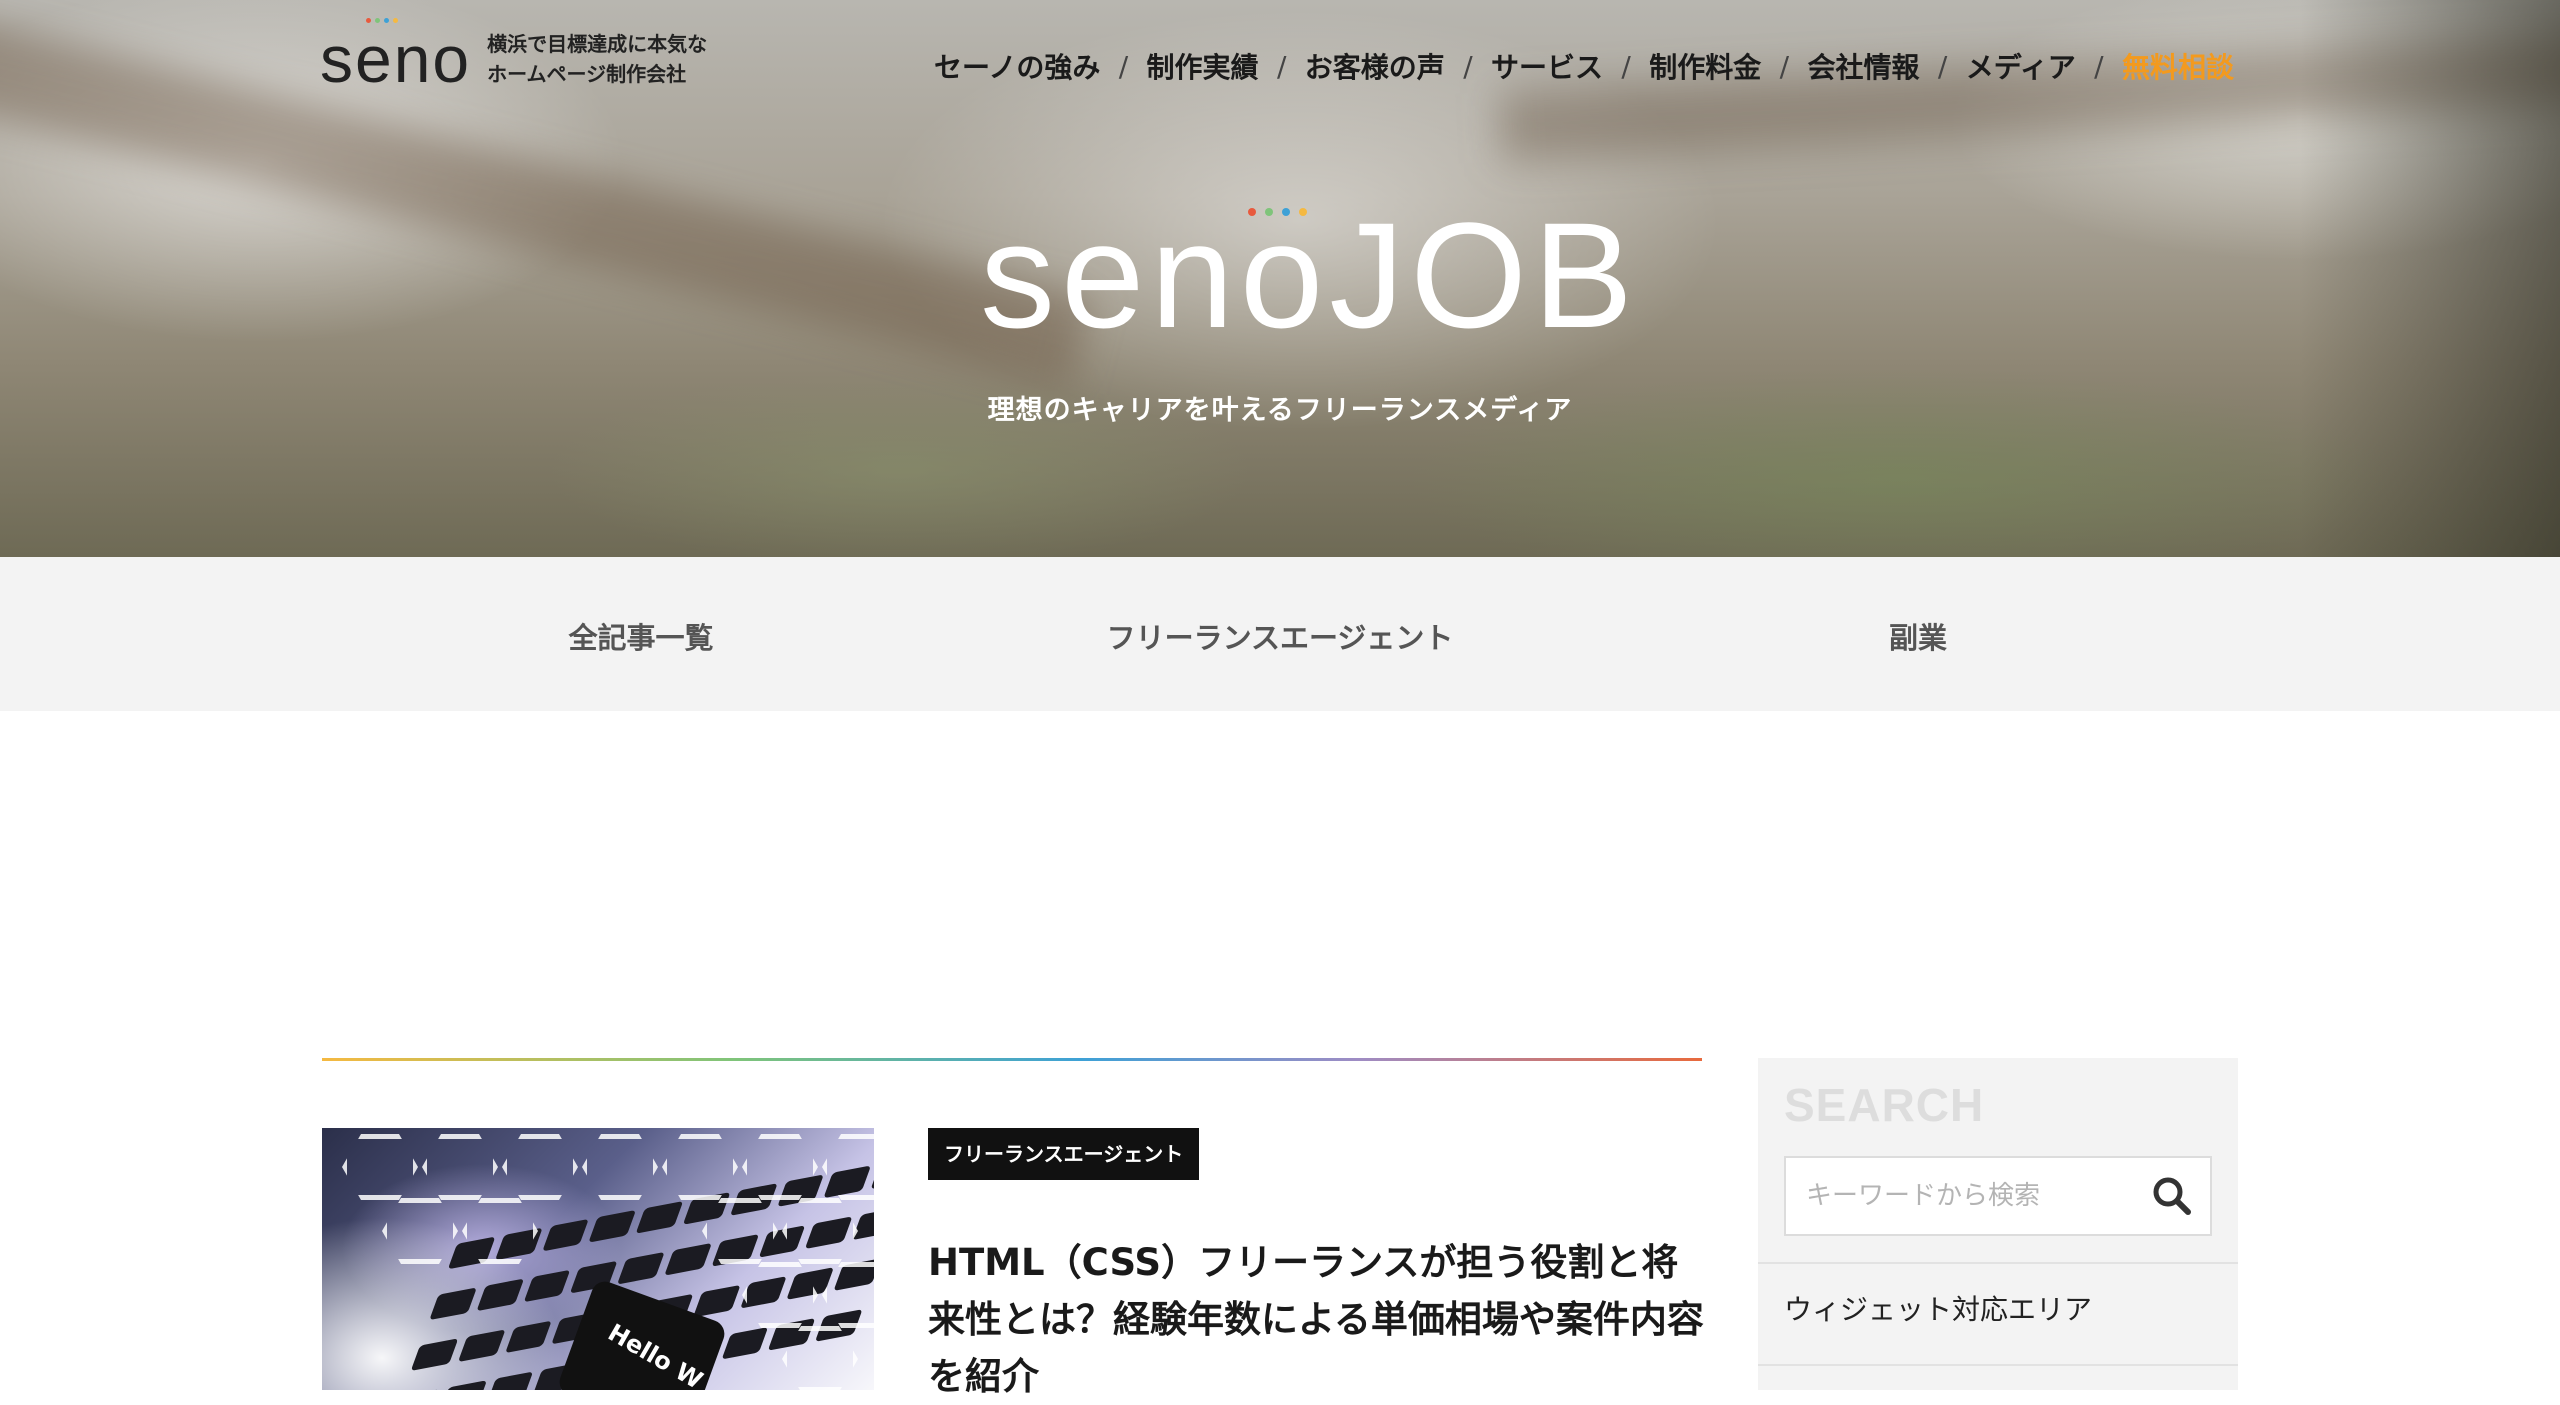  Describe the element at coordinates (587, 74) in the screenshot. I see `tagline-line: ホームページ制作会社` at that location.